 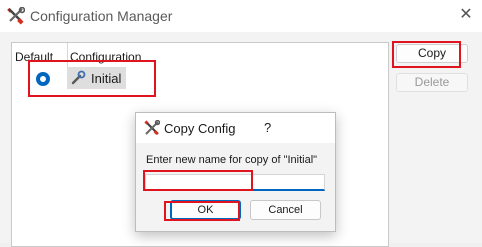 What do you see at coordinates (235, 182) in the screenshot?
I see `new-name-input` at bounding box center [235, 182].